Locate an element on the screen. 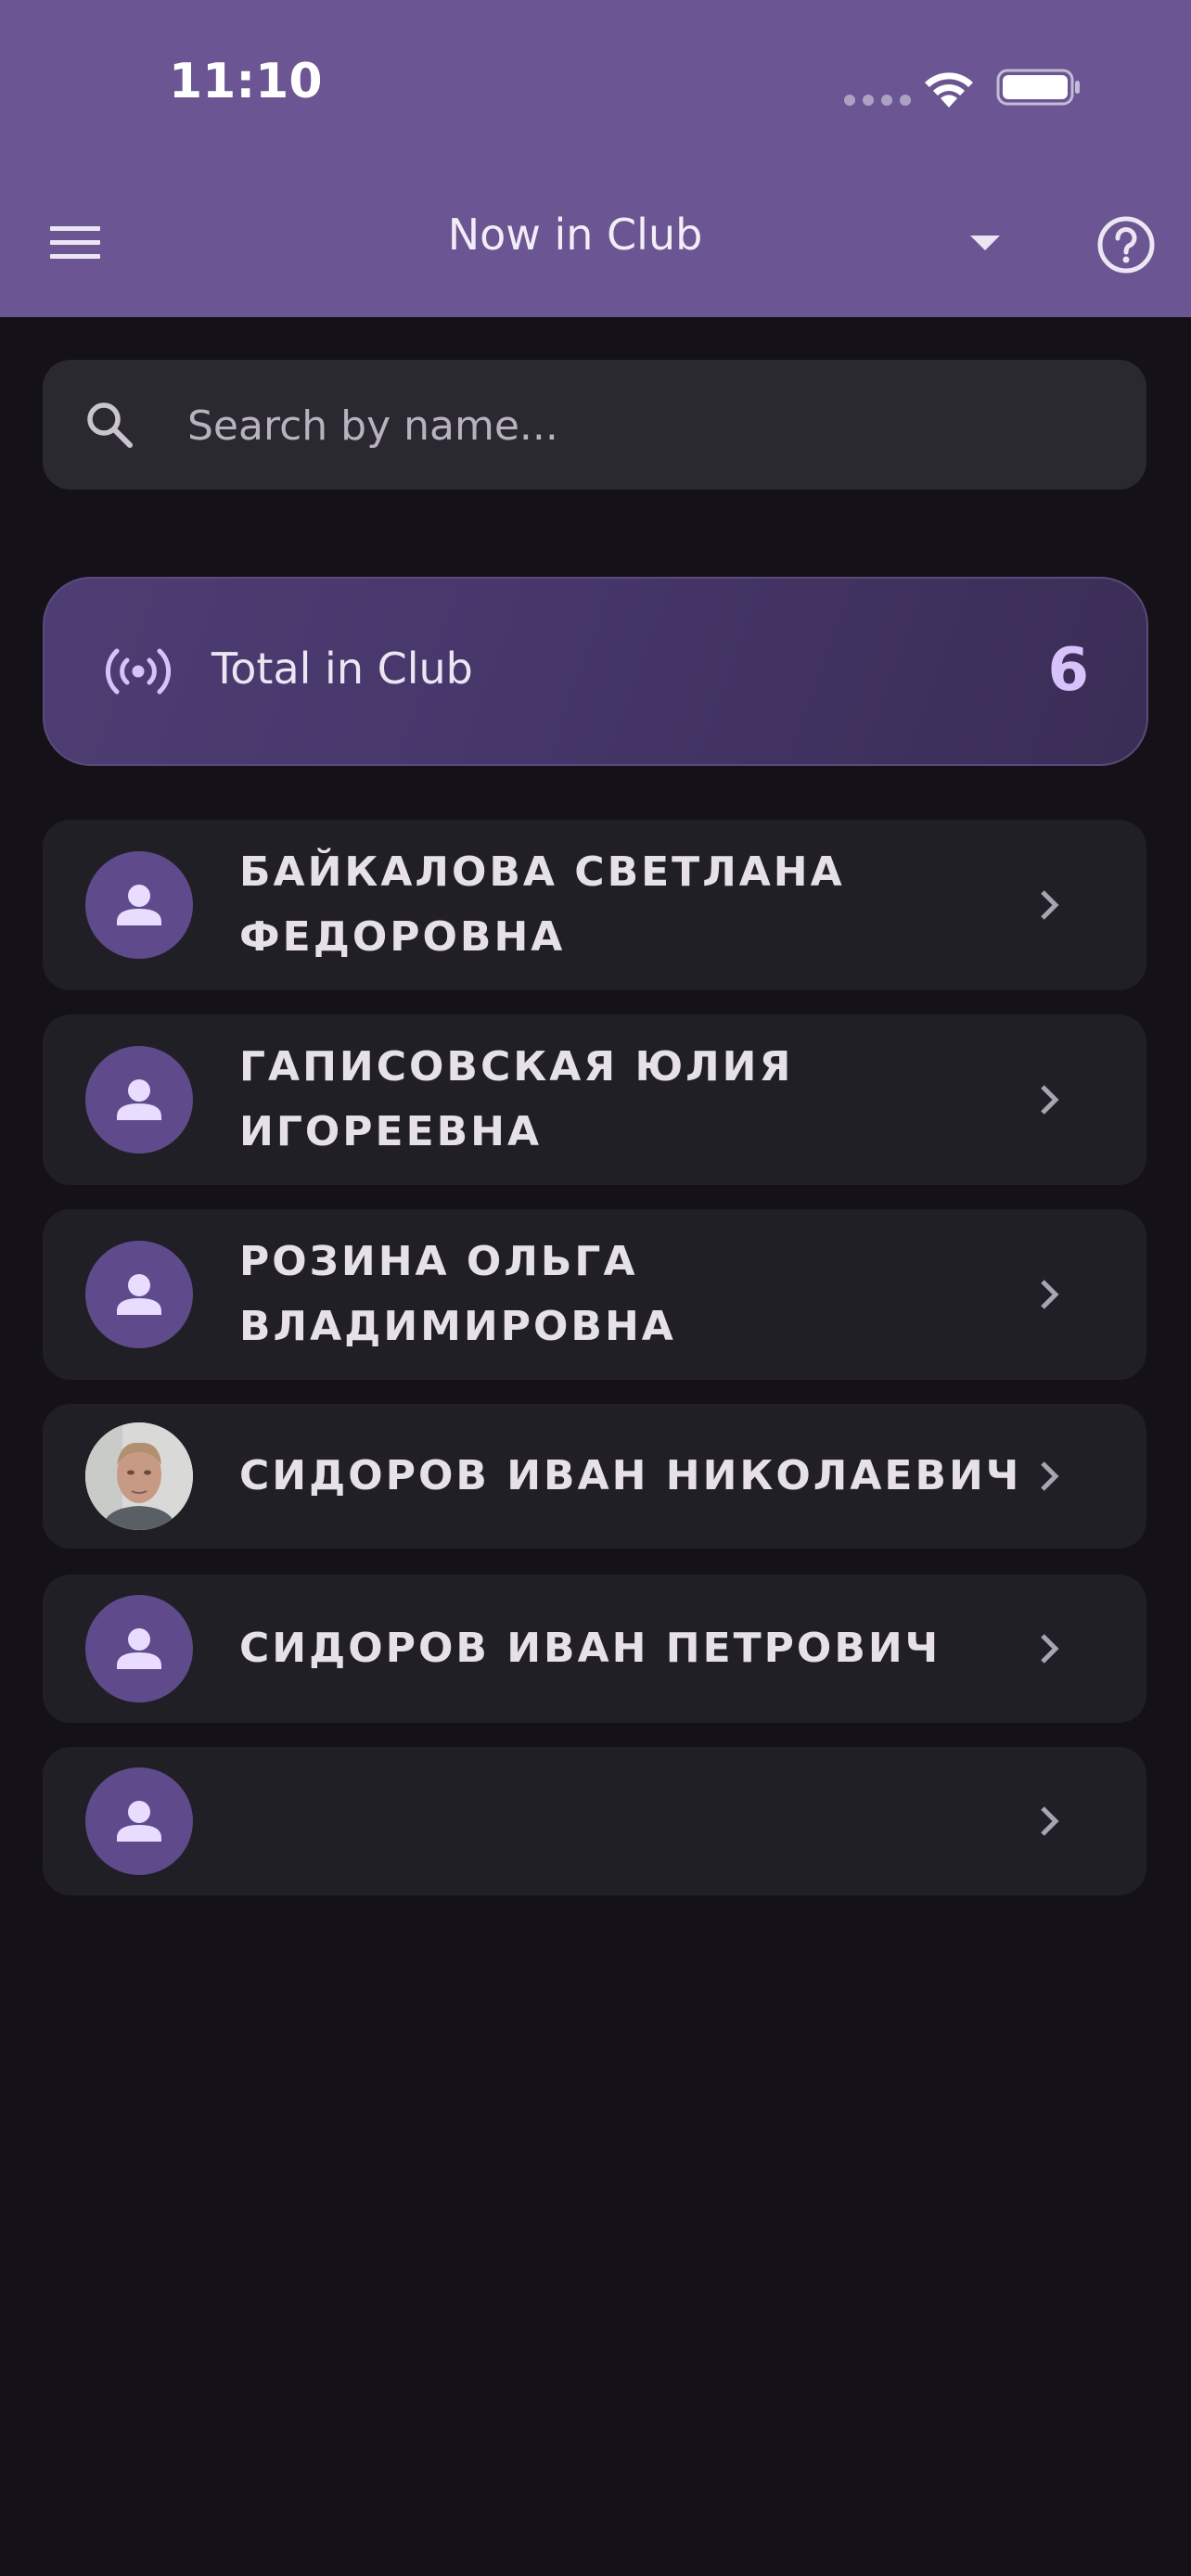 This screenshot has width=1191, height=2576. member-name: СИДОРОВ ИВАН ПЕТРОВИЧ is located at coordinates (590, 1648).